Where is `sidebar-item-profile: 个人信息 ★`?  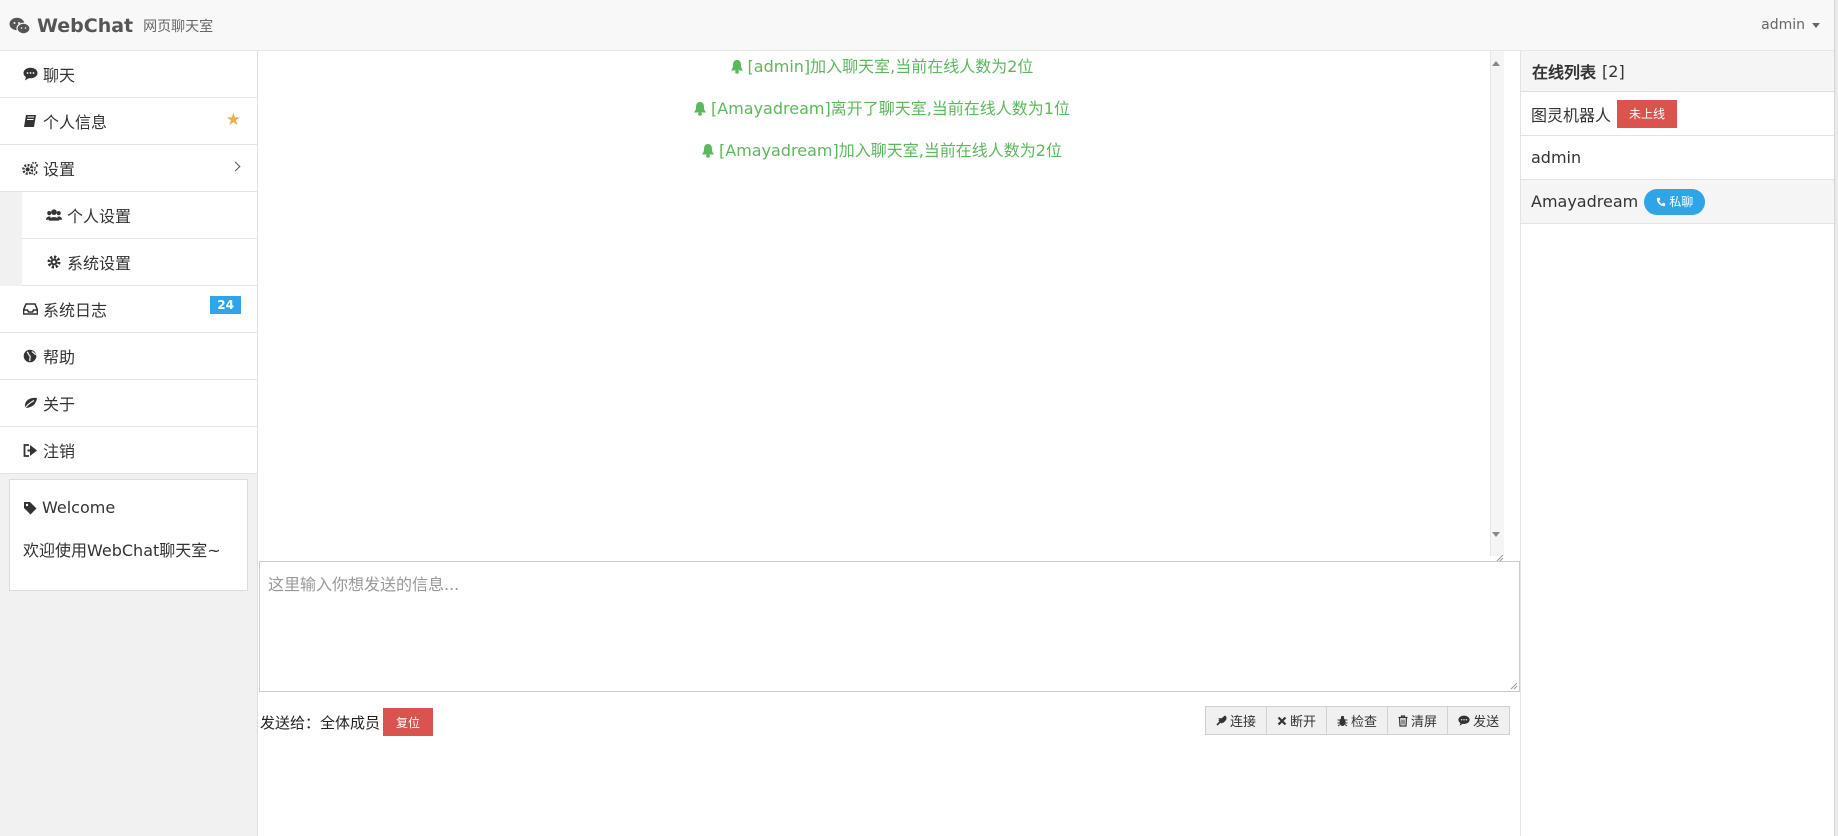 sidebar-item-profile: 个人信息 ★ is located at coordinates (128, 121).